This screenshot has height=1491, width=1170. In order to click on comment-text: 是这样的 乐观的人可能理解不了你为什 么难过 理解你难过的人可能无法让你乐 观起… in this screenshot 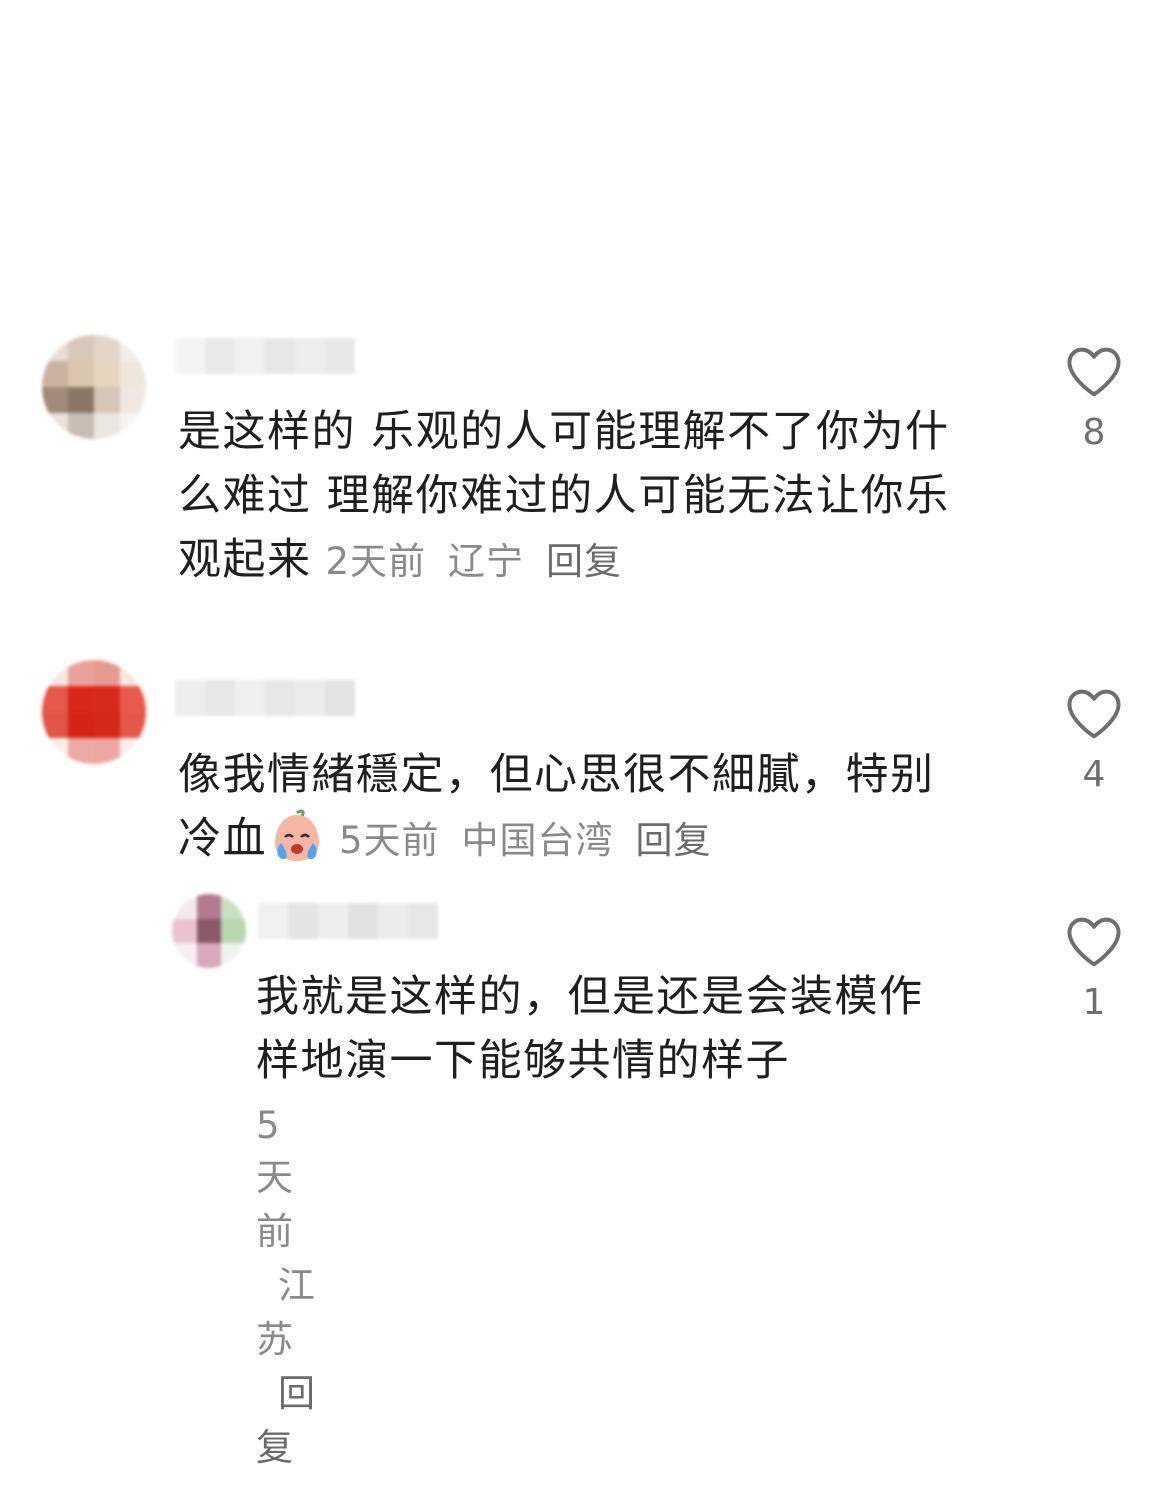, I will do `click(608, 497)`.